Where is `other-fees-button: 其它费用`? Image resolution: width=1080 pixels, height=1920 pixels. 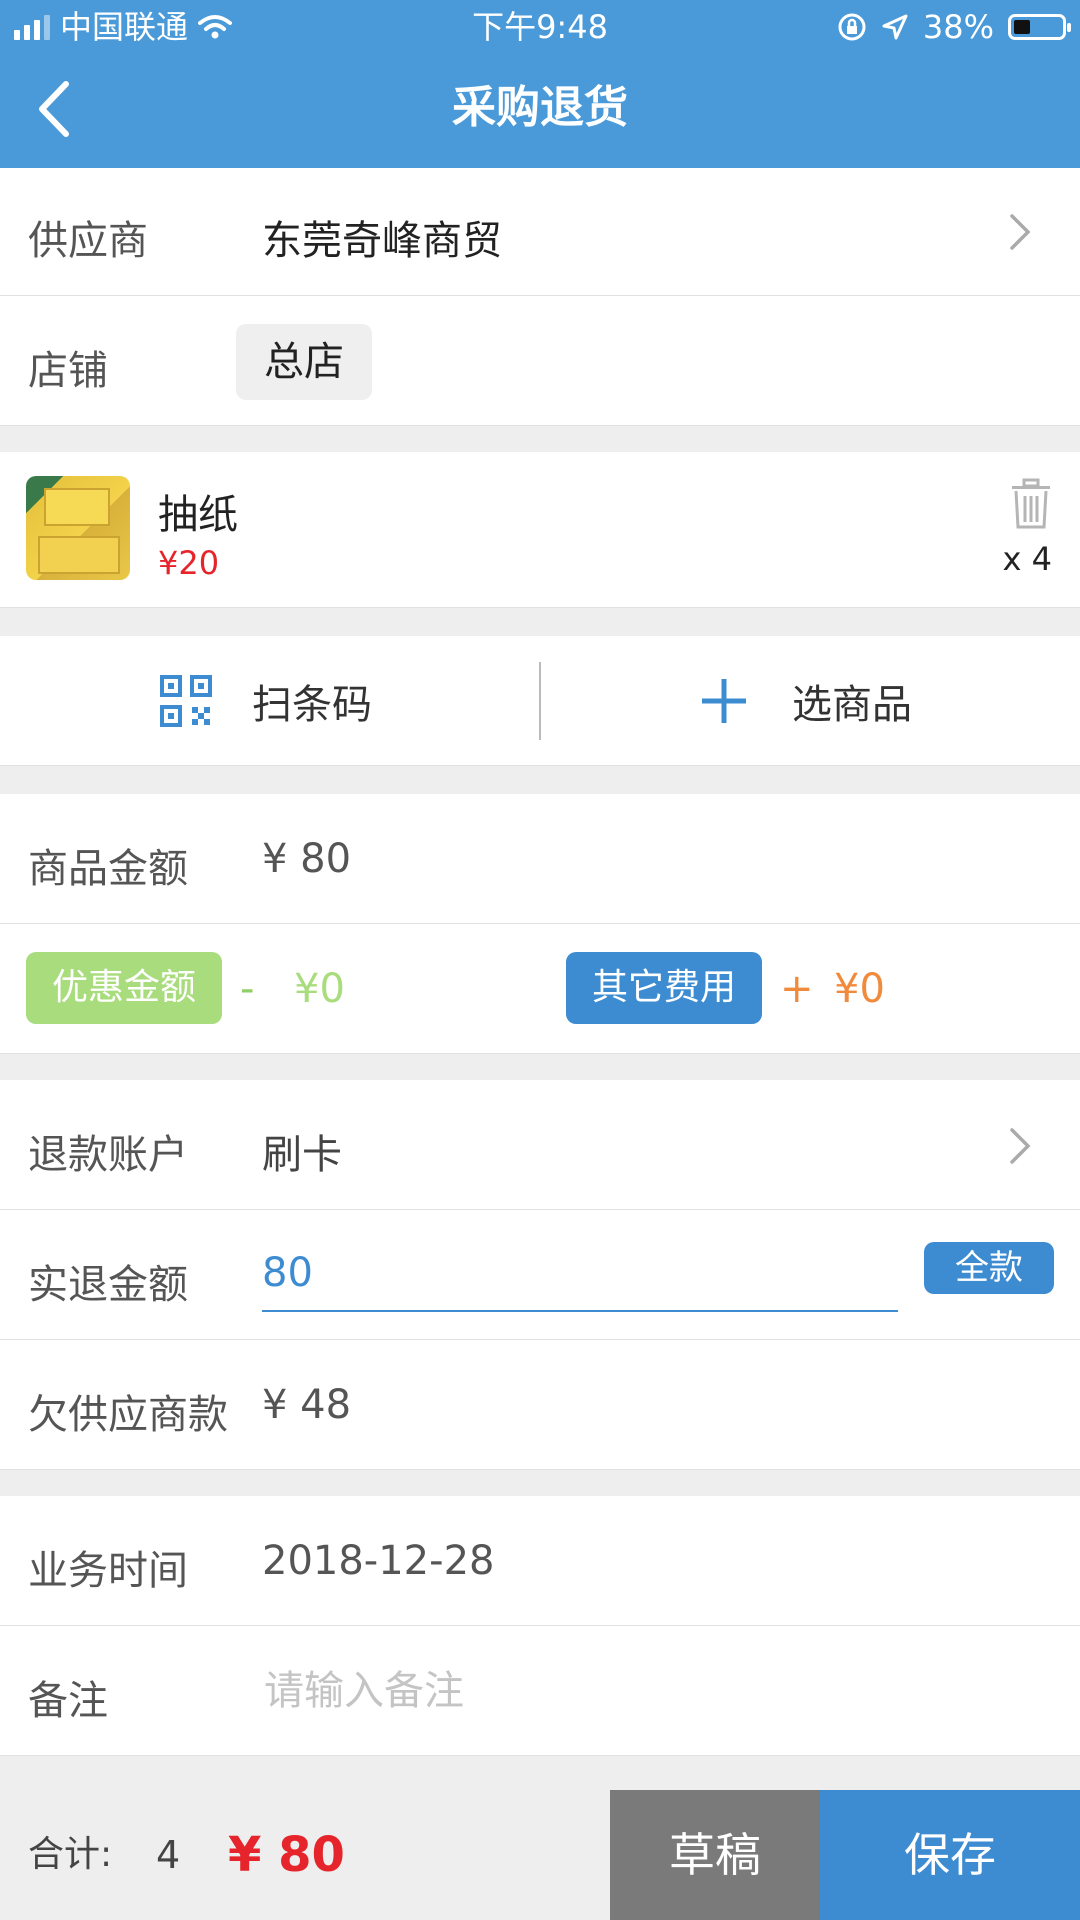
other-fees-button: 其它费用 is located at coordinates (664, 988).